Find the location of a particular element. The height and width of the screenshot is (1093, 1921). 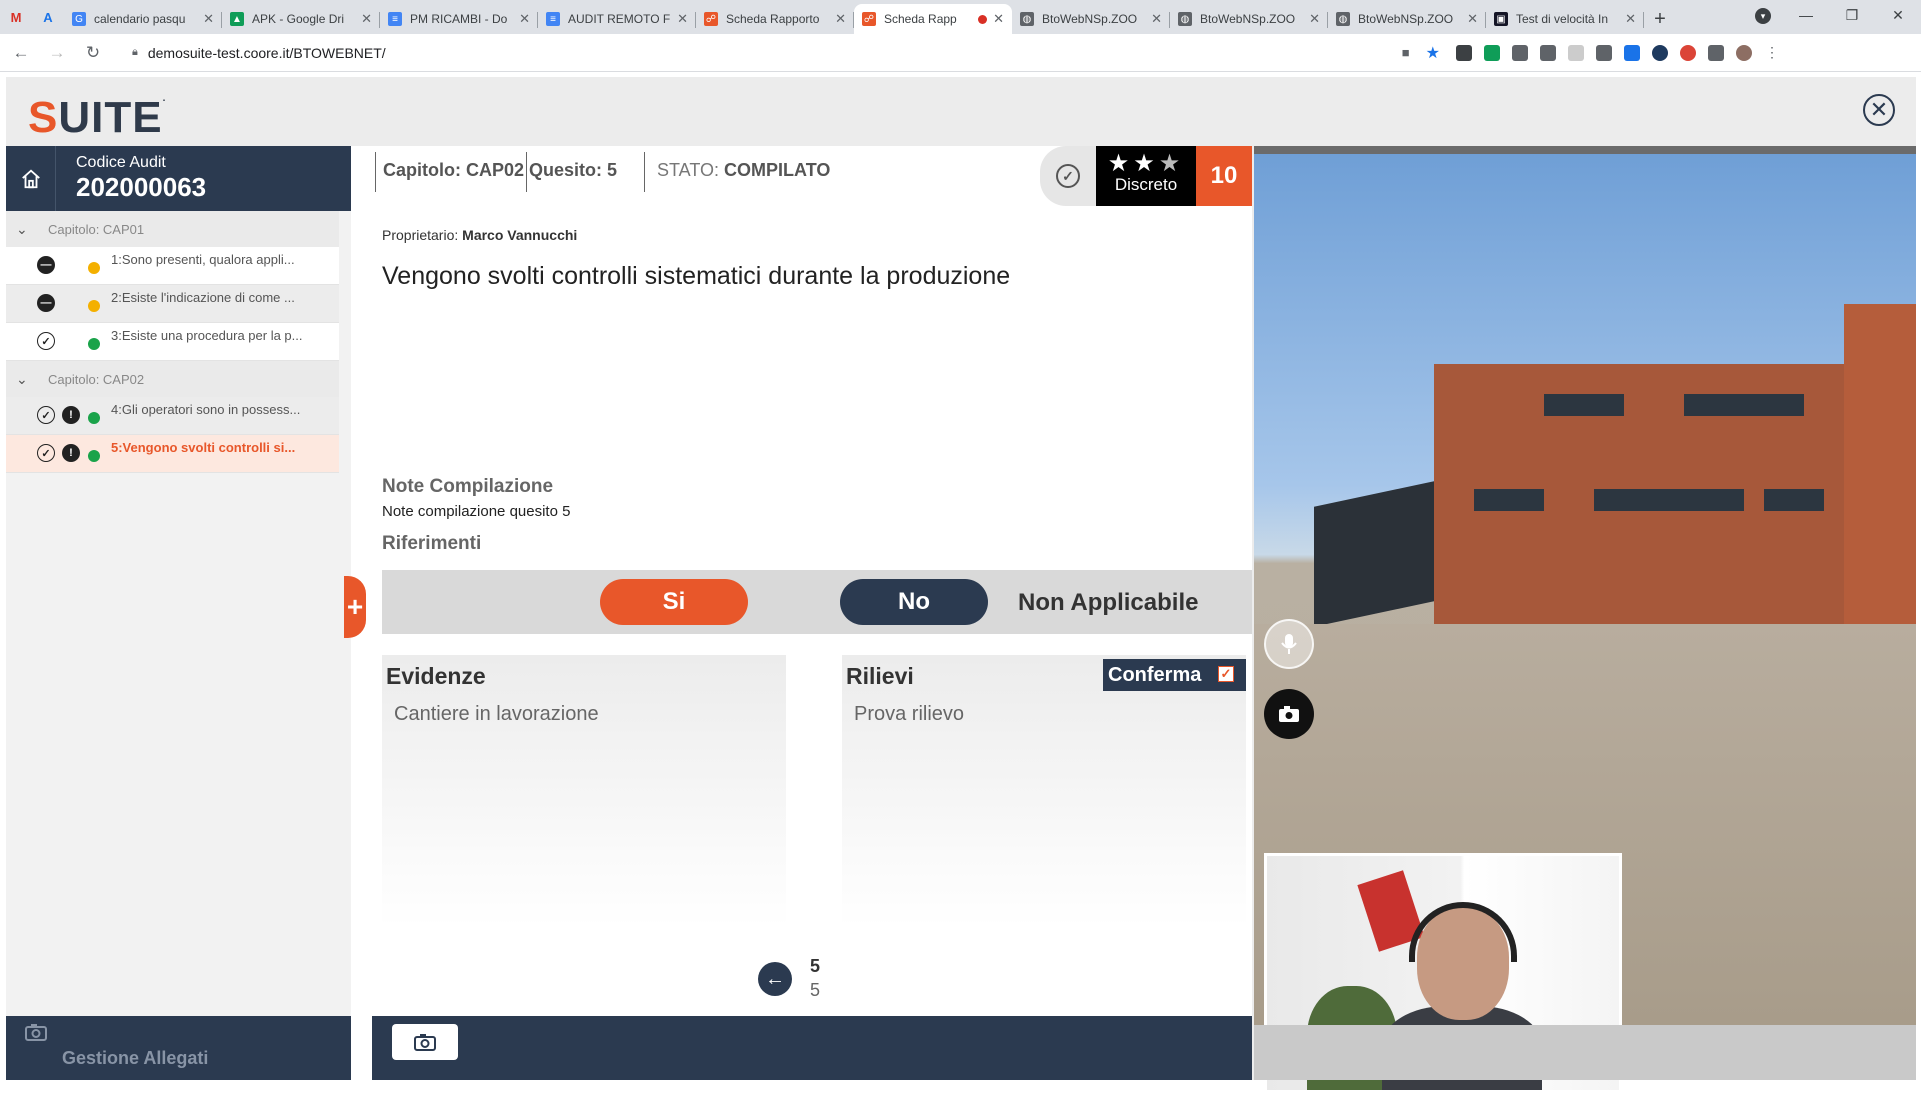

findings-text: Prova rilievo is located at coordinates (909, 714).